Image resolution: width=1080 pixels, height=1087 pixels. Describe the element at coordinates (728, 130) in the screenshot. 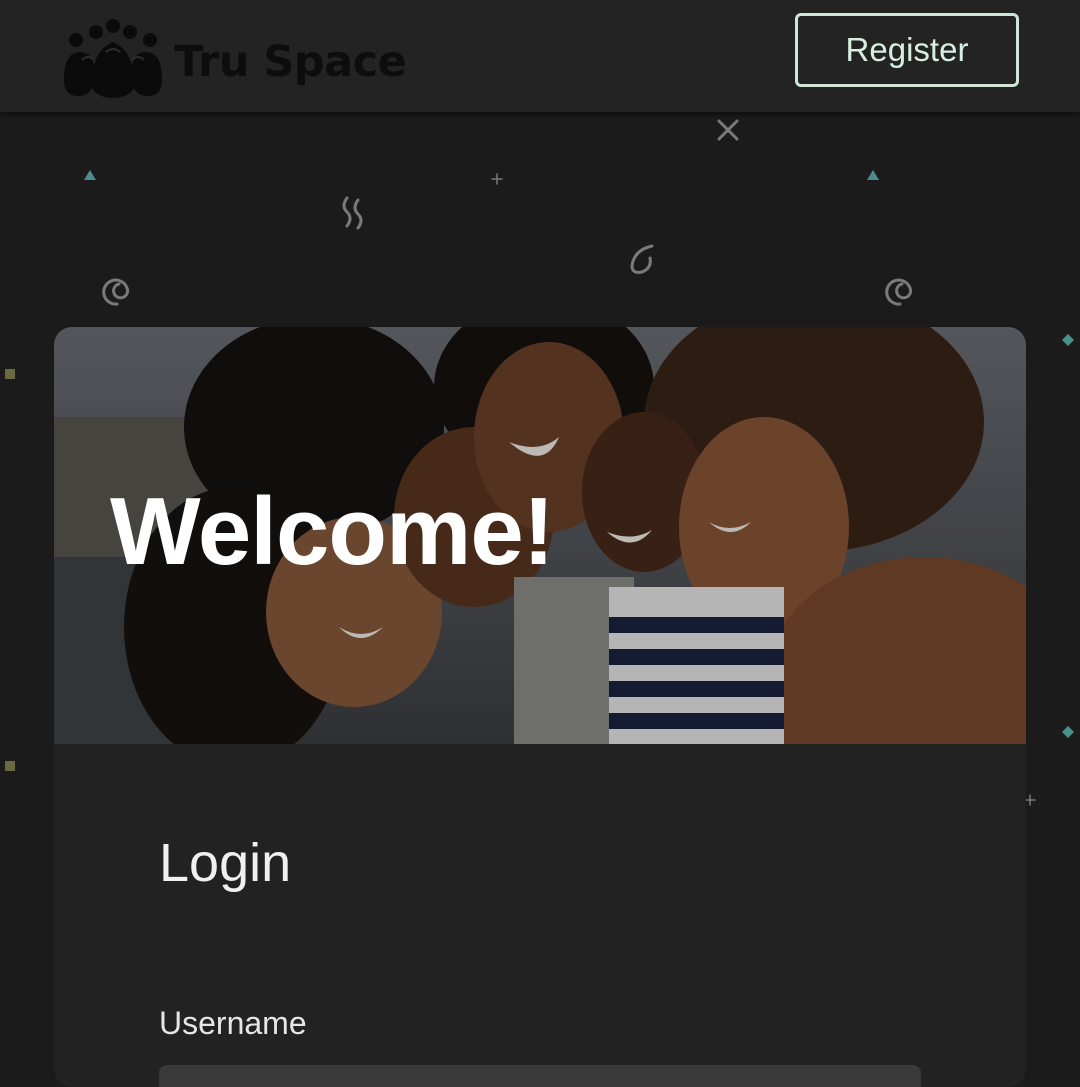

I see `x-mark-doodle` at that location.